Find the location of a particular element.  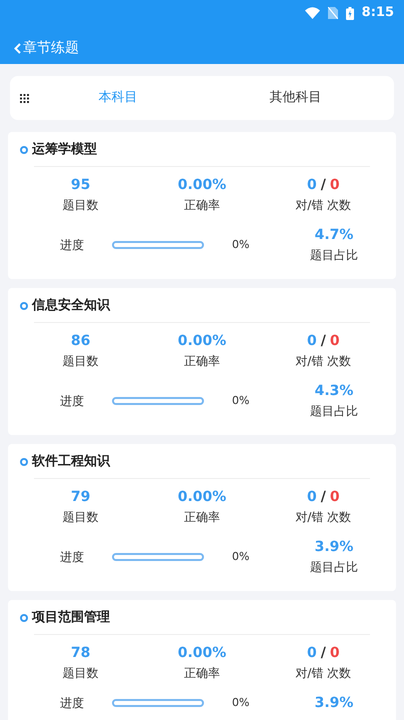

question-count: 78 is located at coordinates (80, 653).